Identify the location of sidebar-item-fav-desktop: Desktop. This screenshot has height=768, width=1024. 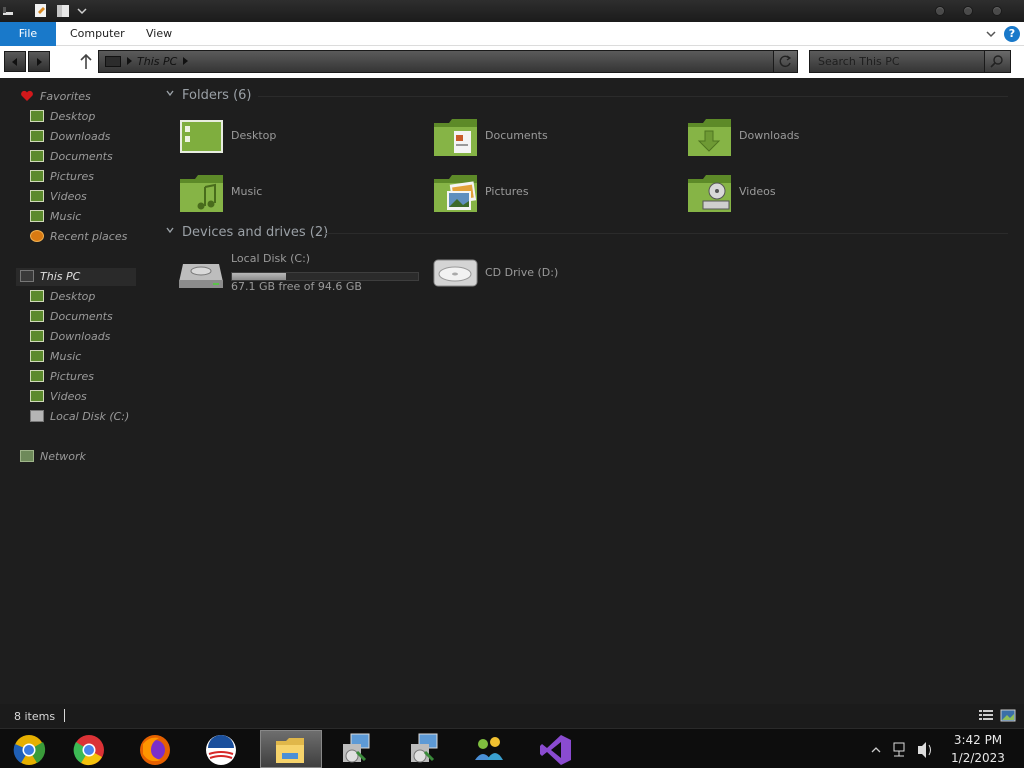
(62, 117).